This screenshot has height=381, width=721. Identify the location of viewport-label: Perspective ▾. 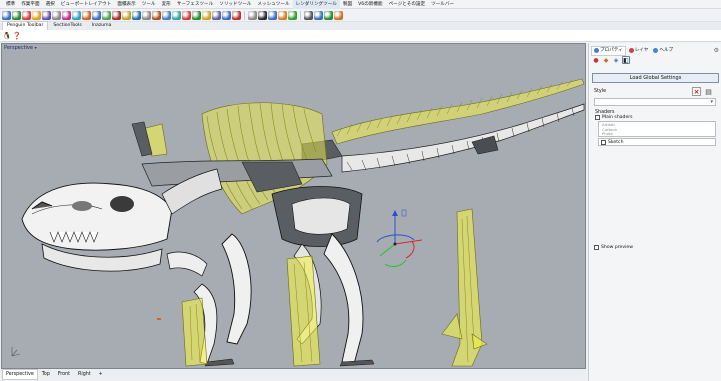
(20, 48).